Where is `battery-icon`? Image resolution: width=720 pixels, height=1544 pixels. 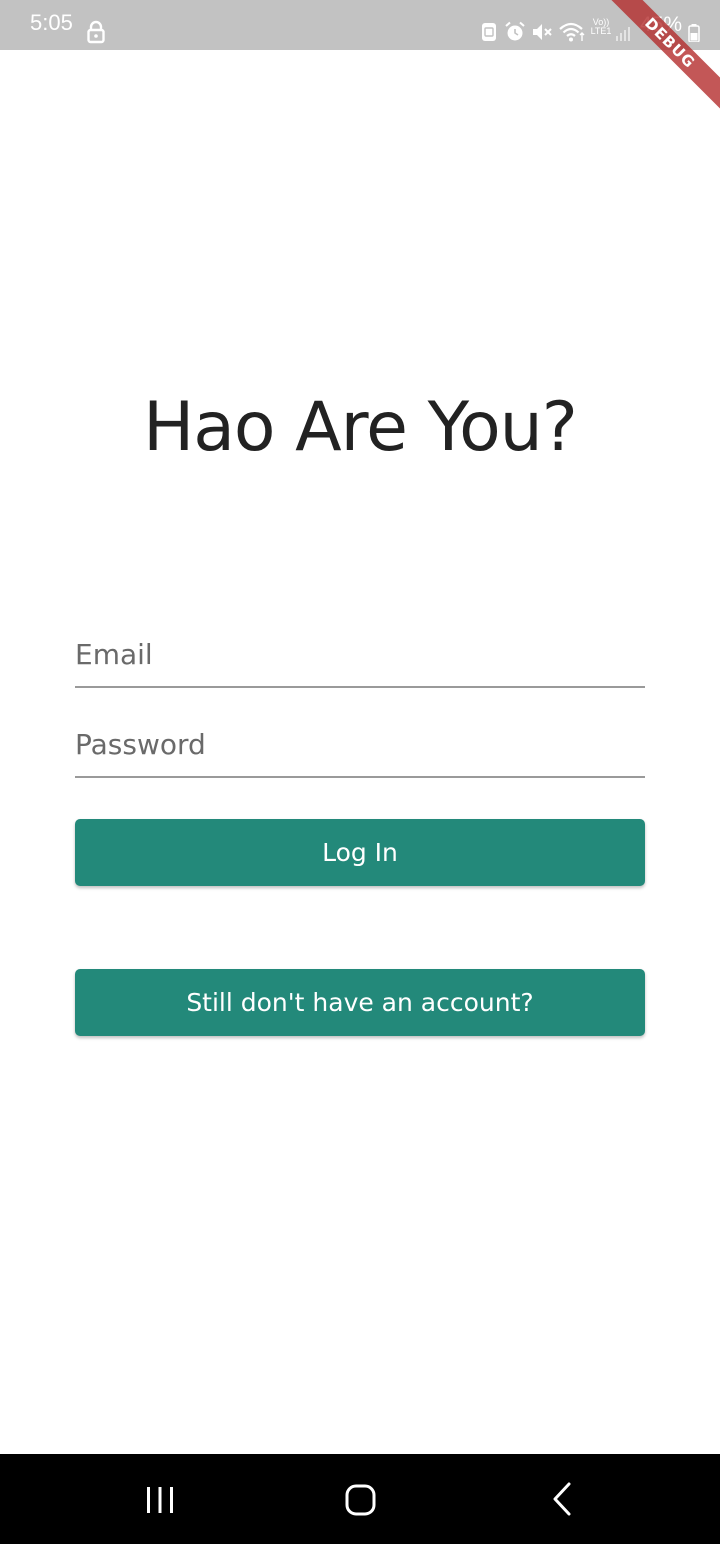 battery-icon is located at coordinates (694, 33).